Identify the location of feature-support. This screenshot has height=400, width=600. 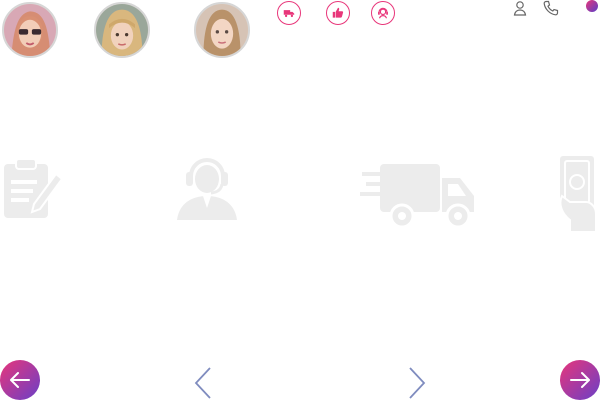
(207, 188).